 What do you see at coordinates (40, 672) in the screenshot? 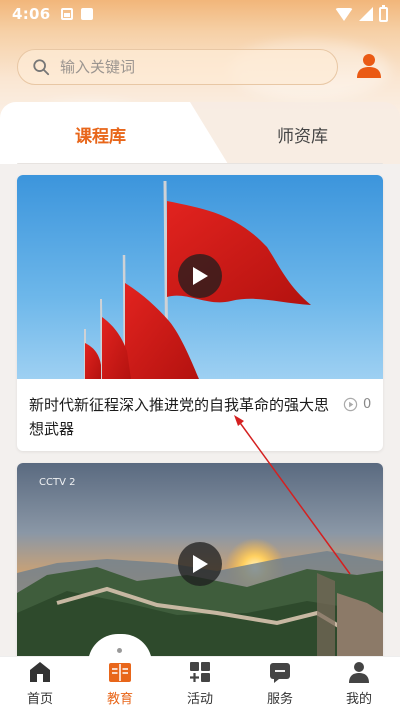
I see `home-icon` at bounding box center [40, 672].